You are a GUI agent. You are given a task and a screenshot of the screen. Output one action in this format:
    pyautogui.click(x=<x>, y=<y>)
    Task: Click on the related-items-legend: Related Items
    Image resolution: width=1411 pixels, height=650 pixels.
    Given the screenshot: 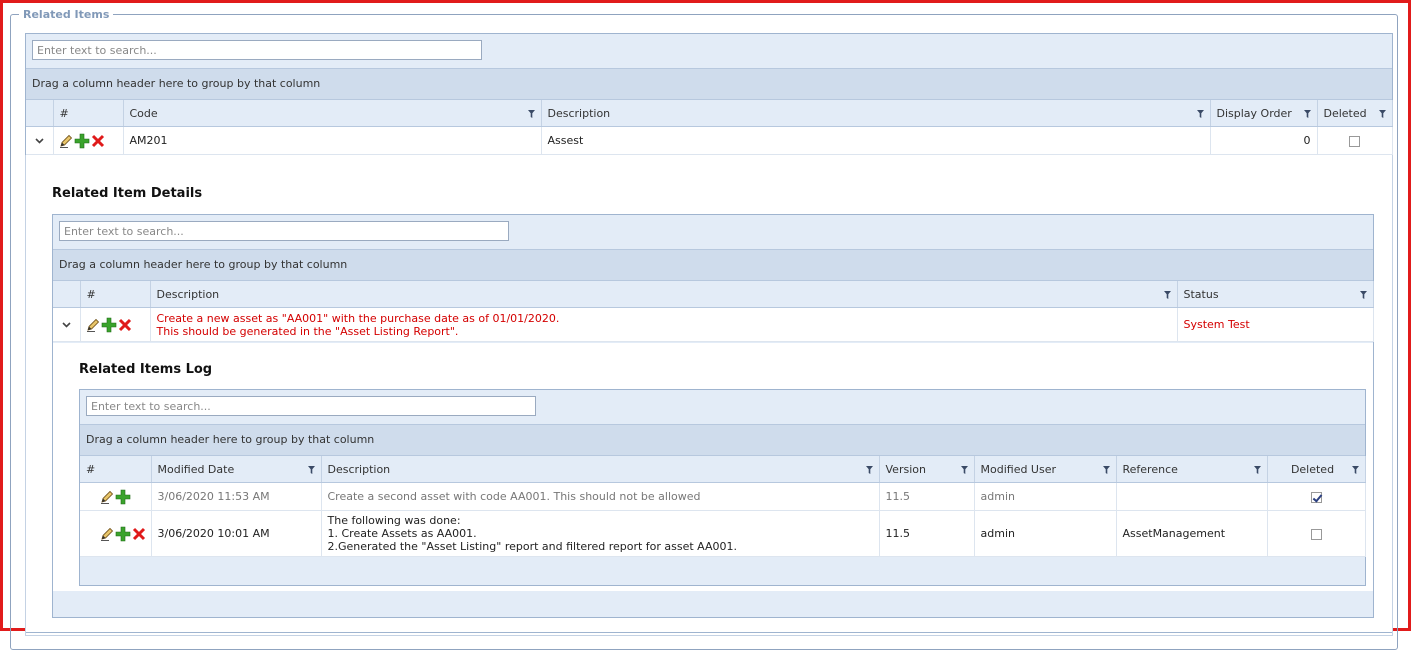 What is the action you would take?
    pyautogui.click(x=66, y=14)
    